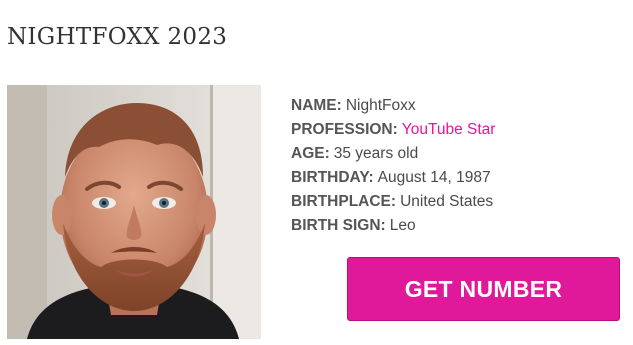 Image resolution: width=633 pixels, height=345 pixels. I want to click on profile-row-name: NAME: NightFoxx, so click(393, 106).